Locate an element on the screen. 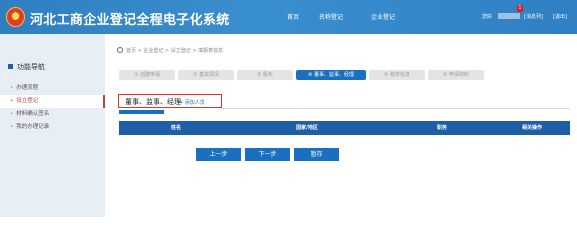  add-person-link: + 添加人员 is located at coordinates (192, 102).